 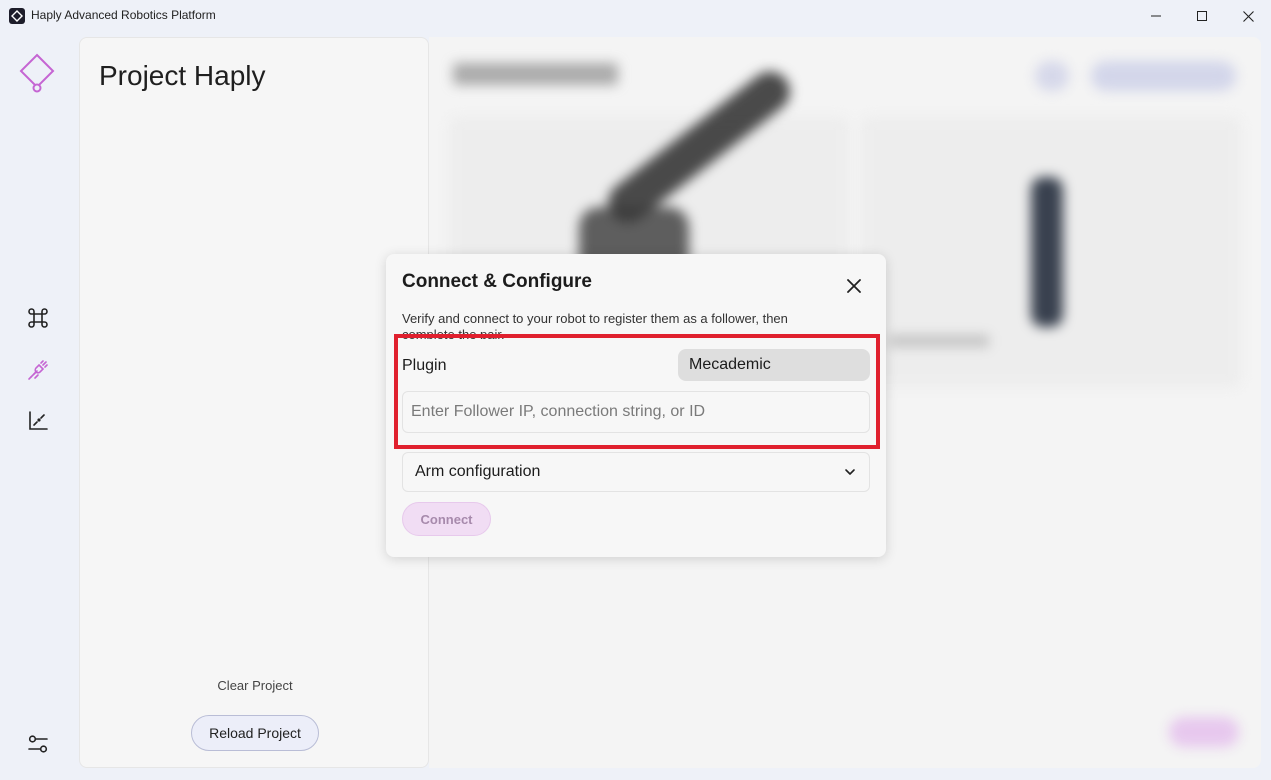 I want to click on plugin-select: Mecademic, so click(x=774, y=365).